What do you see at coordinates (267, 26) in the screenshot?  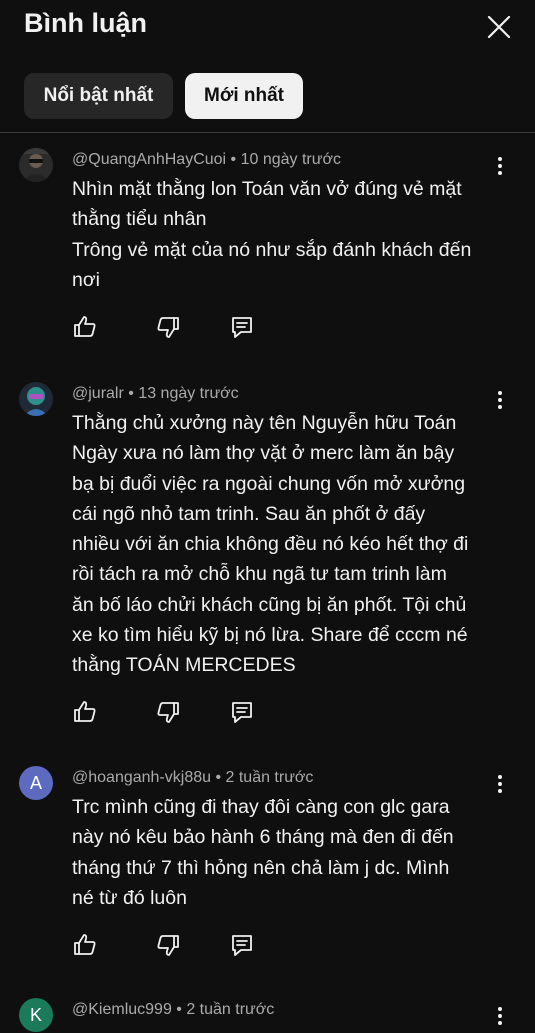 I see `comments-header: Bình luận` at bounding box center [267, 26].